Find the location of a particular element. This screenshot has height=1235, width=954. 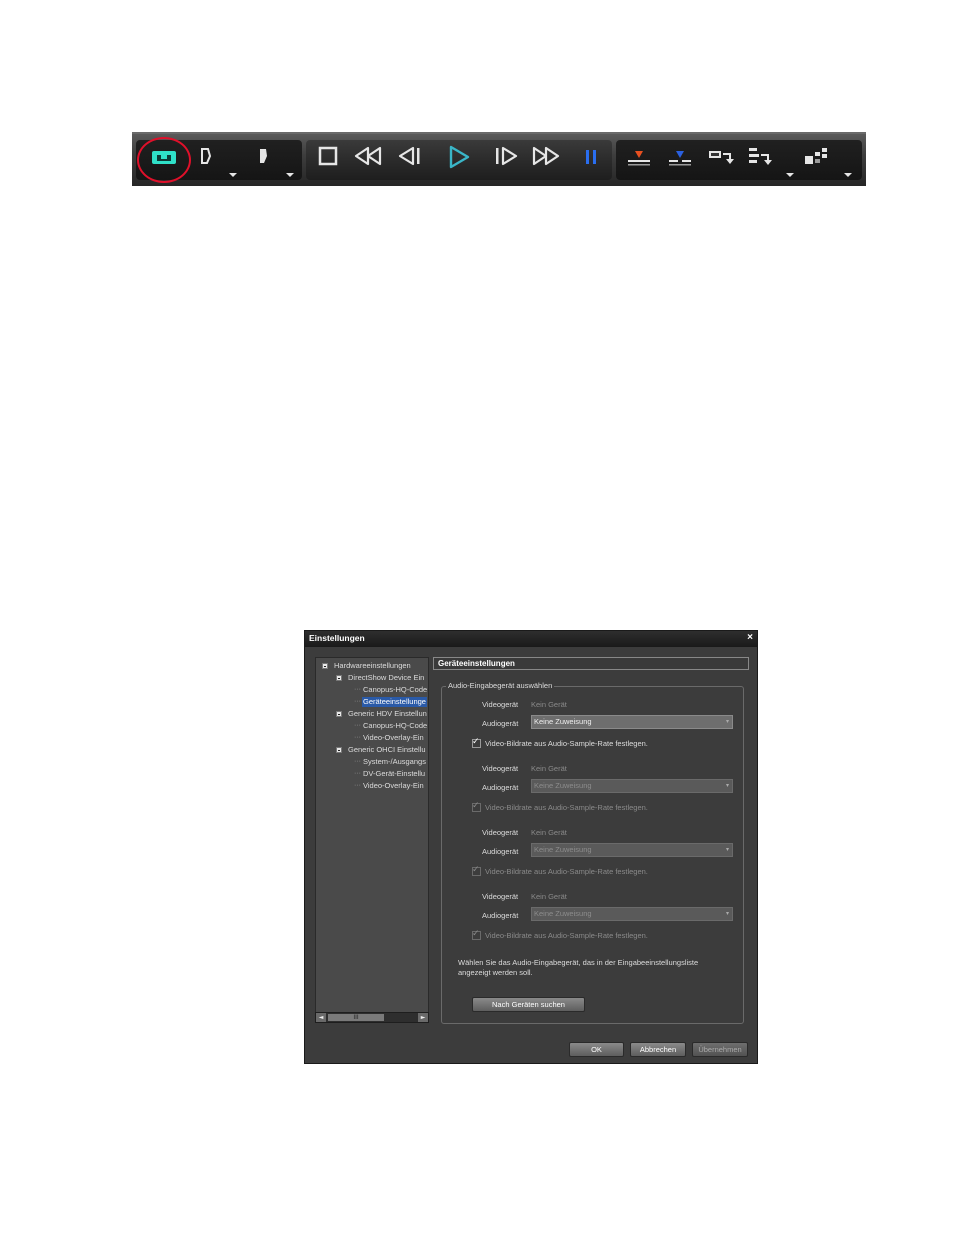

rewind-button is located at coordinates (367, 157).